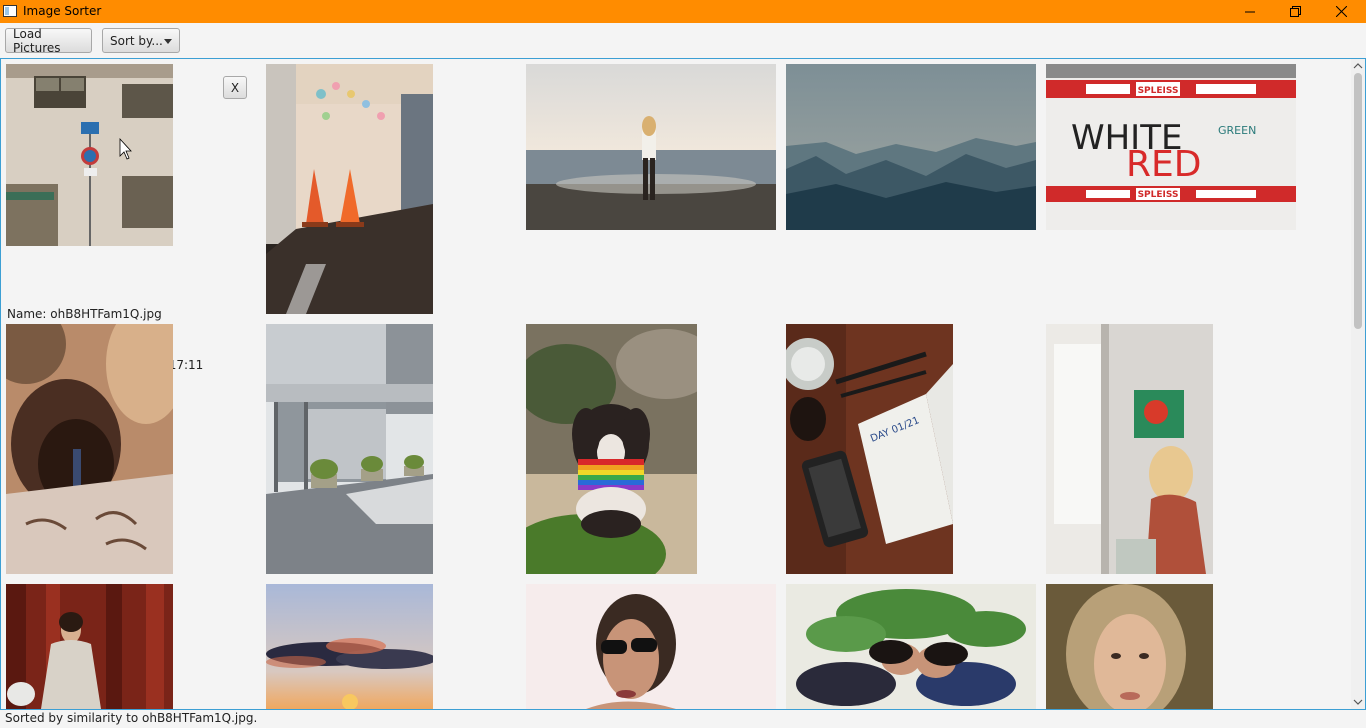 The image size is (1366, 728). Describe the element at coordinates (1129, 646) in the screenshot. I see `thumbnail-woman-portrait-face` at that location.